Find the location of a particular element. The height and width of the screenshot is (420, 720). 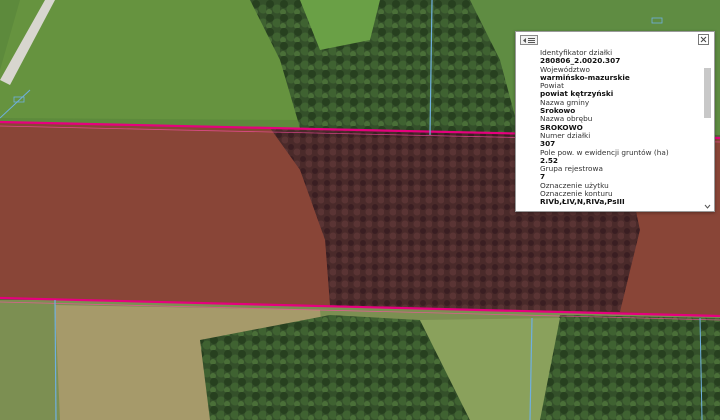

chevron-down-icon is located at coordinates (707, 206).